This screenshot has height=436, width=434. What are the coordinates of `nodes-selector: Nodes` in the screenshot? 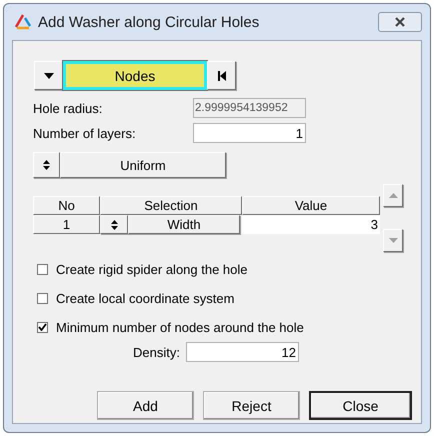 It's located at (135, 75).